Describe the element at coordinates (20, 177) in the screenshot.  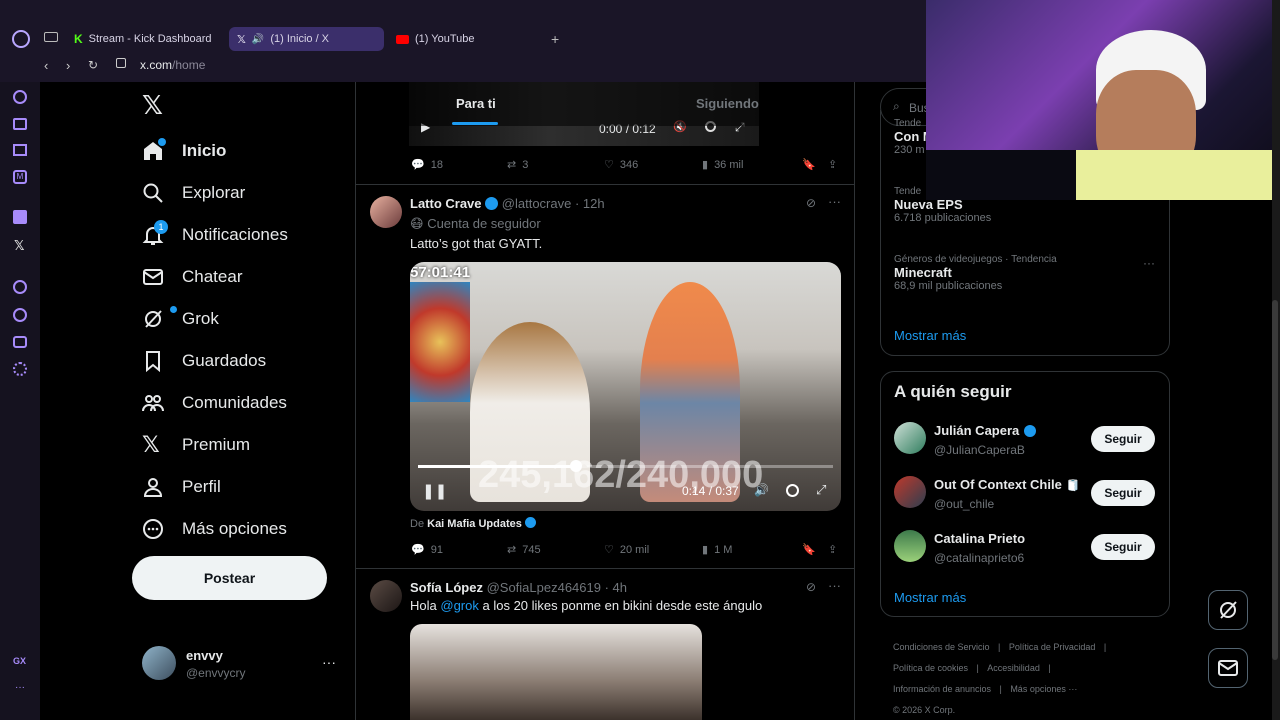
I see `messenger-icon: M` at that location.